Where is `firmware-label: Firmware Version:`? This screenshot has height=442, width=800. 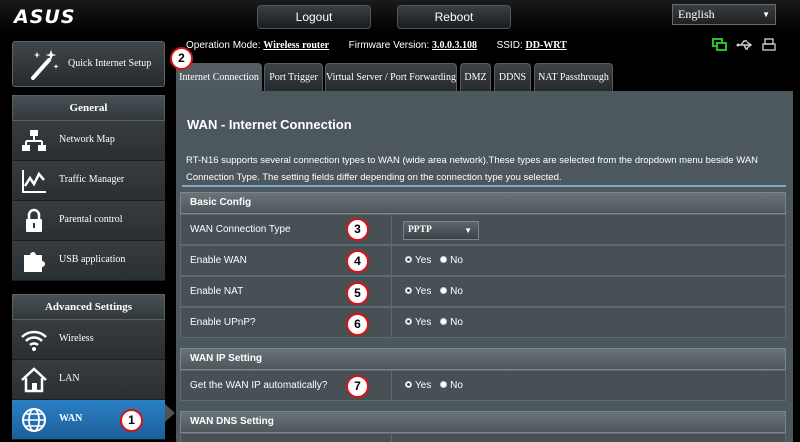
firmware-label: Firmware Version: is located at coordinates (389, 45).